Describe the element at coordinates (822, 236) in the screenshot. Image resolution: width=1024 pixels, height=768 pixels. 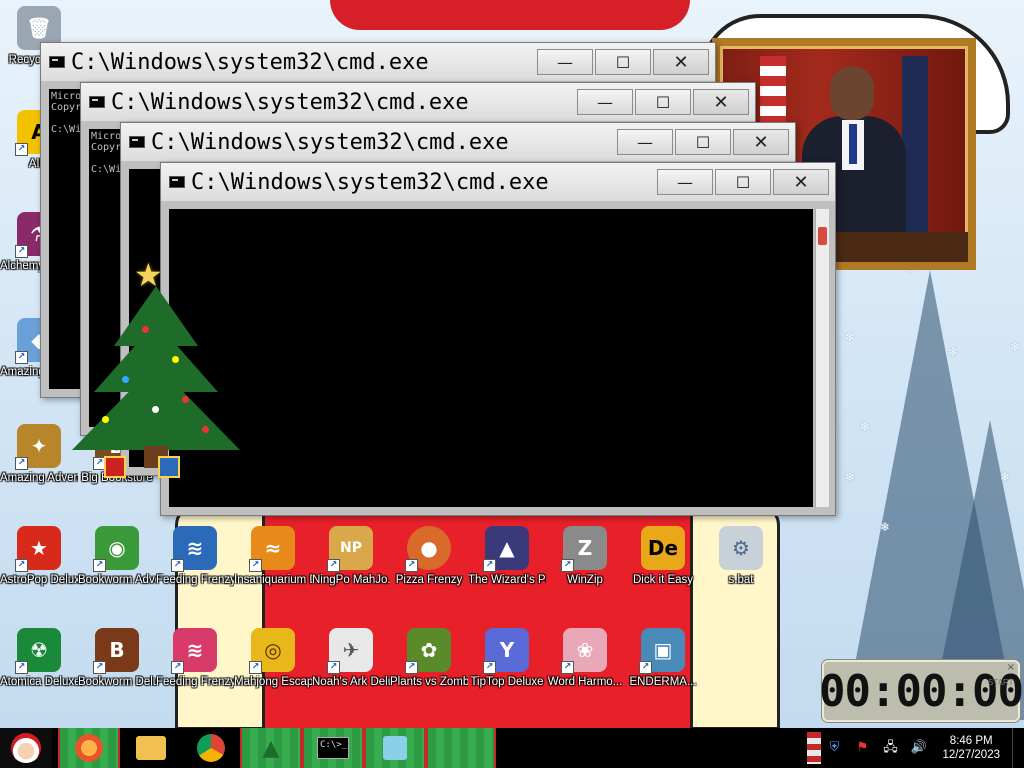
I see `scrollbar-thumb` at that location.